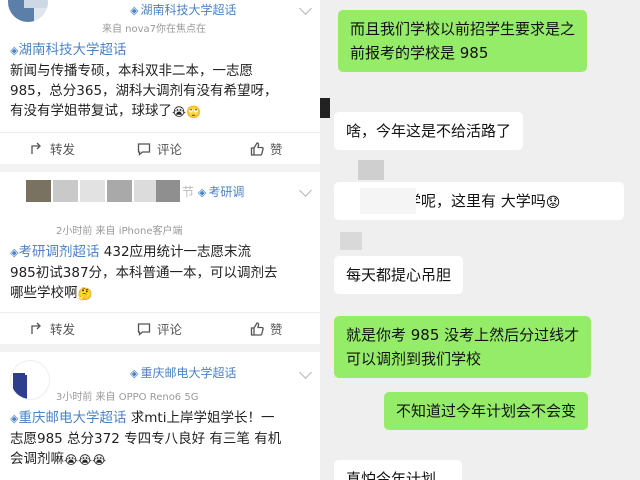 The height and width of the screenshot is (480, 640). Describe the element at coordinates (103, 191) in the screenshot. I see `redacted-author` at that location.